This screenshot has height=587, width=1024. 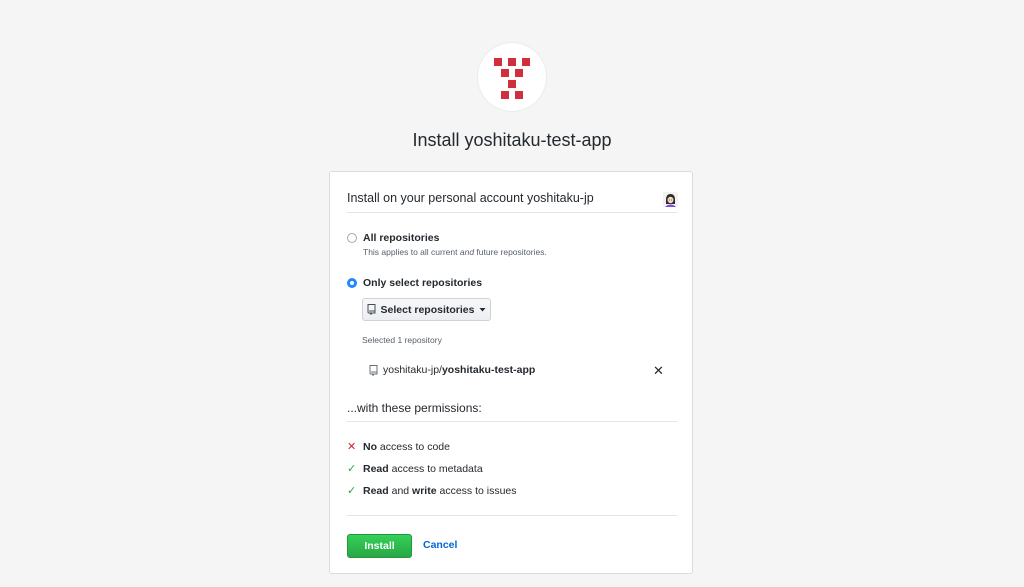 What do you see at coordinates (440, 490) in the screenshot?
I see `permission-text: Read and write access to issues` at bounding box center [440, 490].